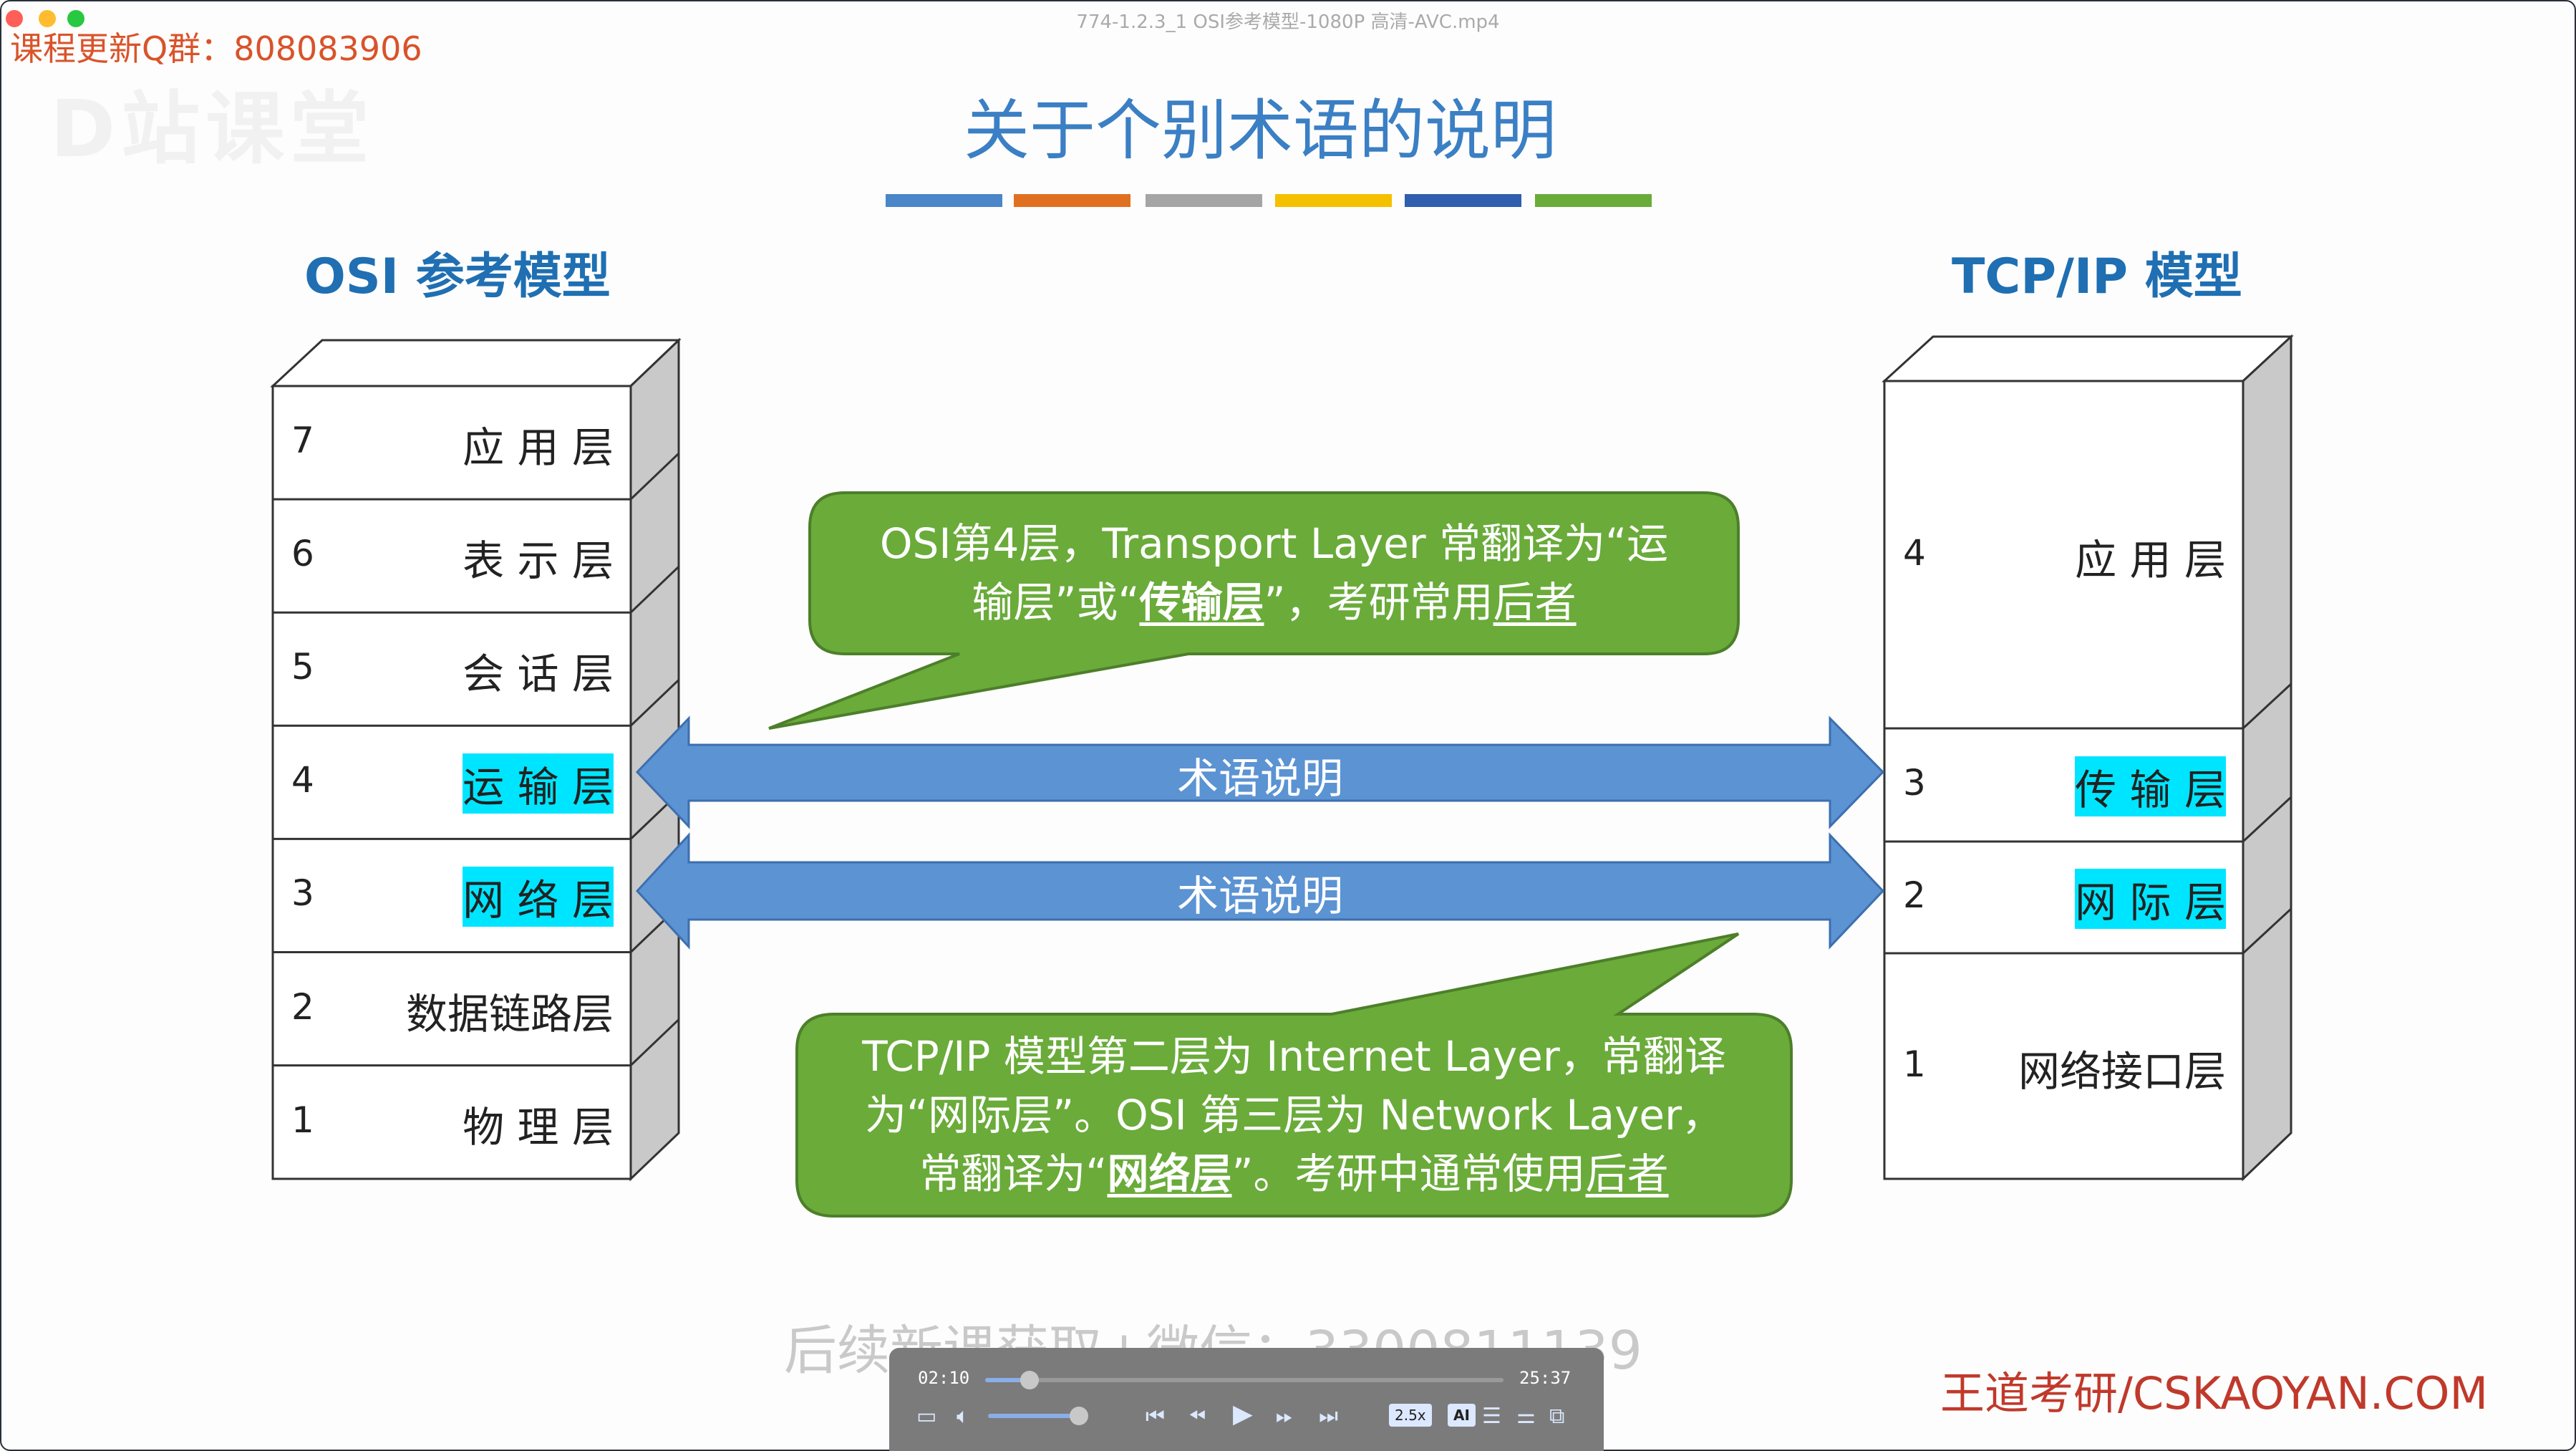  Describe the element at coordinates (1079, 1416) in the screenshot. I see `volume-handle` at that location.